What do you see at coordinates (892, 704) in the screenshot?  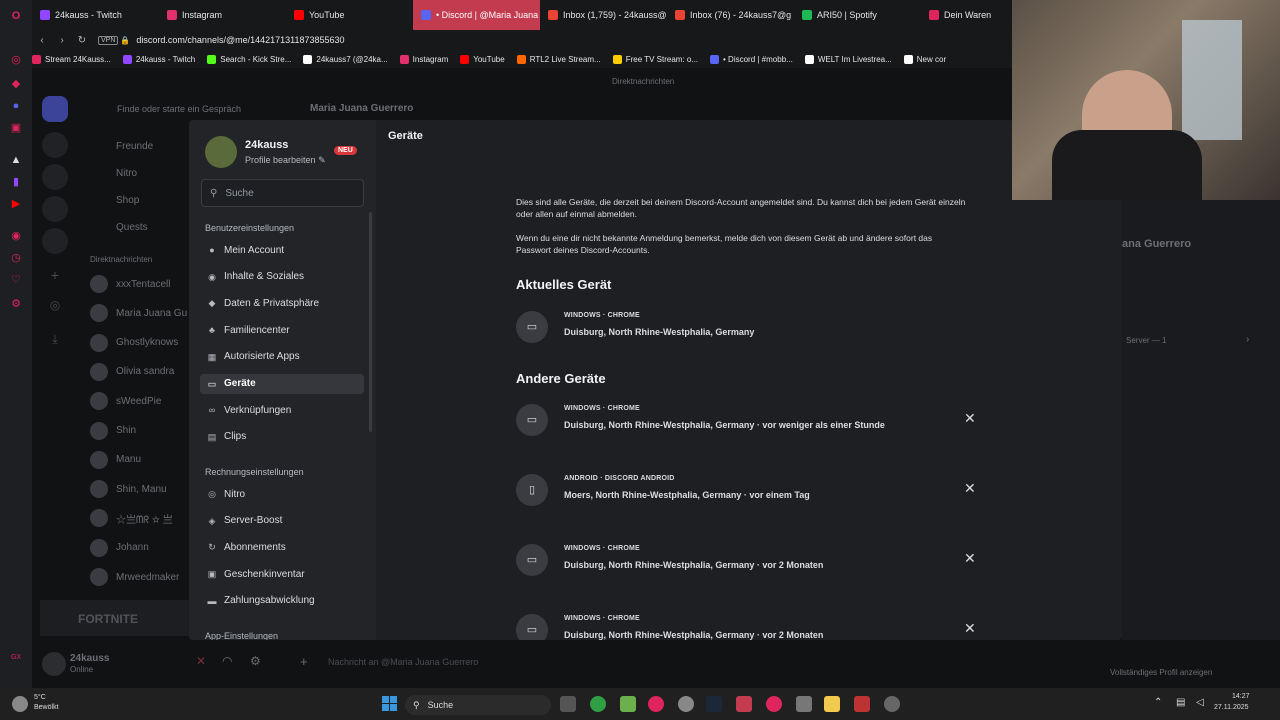 I see `settings-icon` at bounding box center [892, 704].